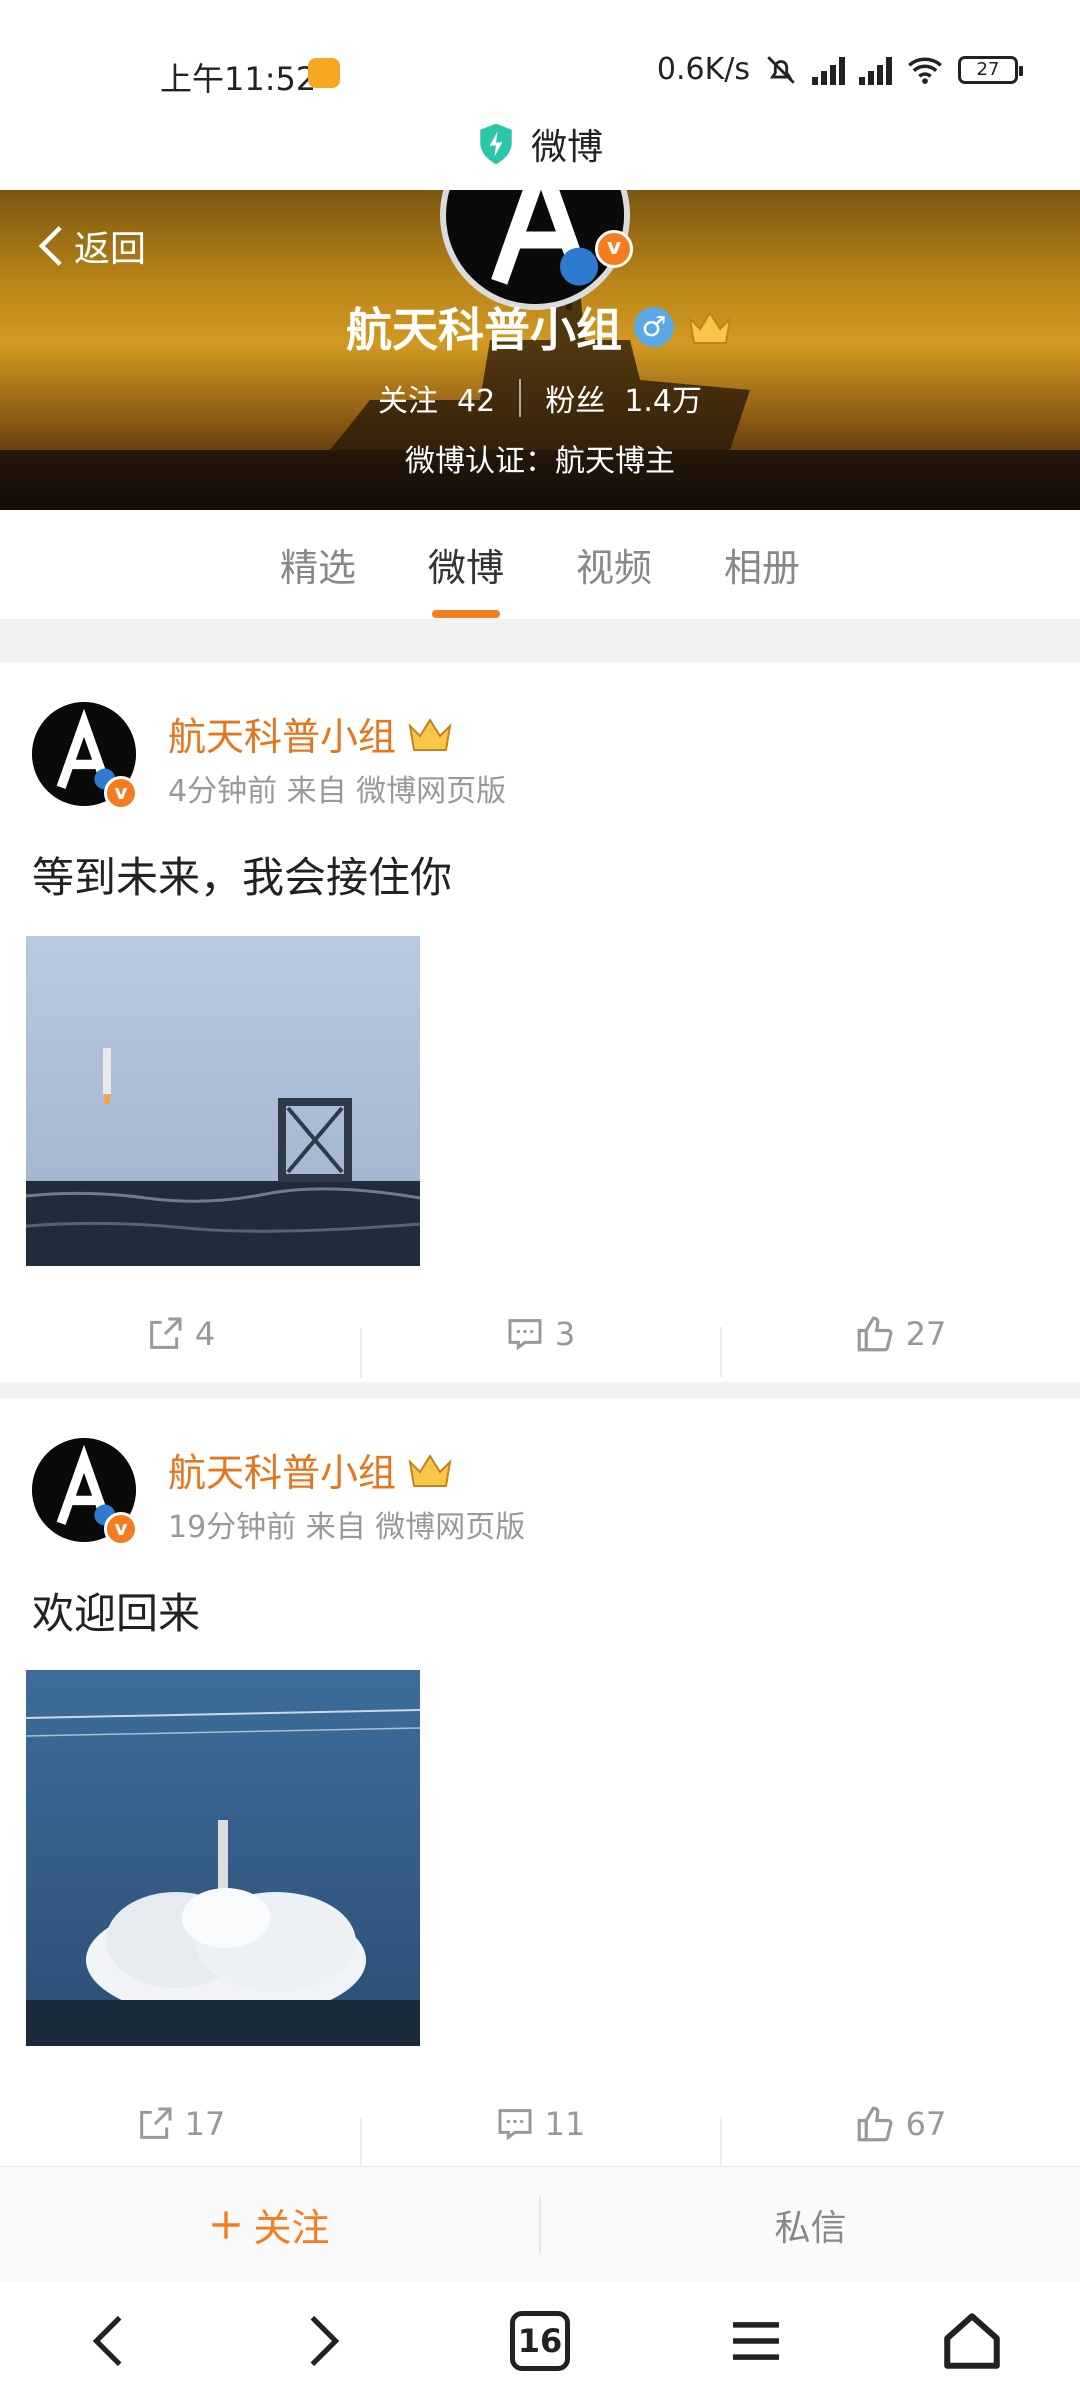  Describe the element at coordinates (540, 2136) in the screenshot. I see `comment-button: 11` at that location.